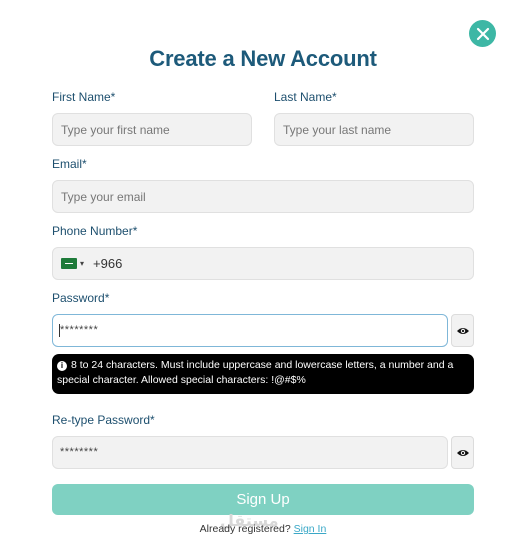 The width and height of the screenshot is (515, 553). Describe the element at coordinates (103, 420) in the screenshot. I see `retype-password-label: Re-type Password*` at that location.